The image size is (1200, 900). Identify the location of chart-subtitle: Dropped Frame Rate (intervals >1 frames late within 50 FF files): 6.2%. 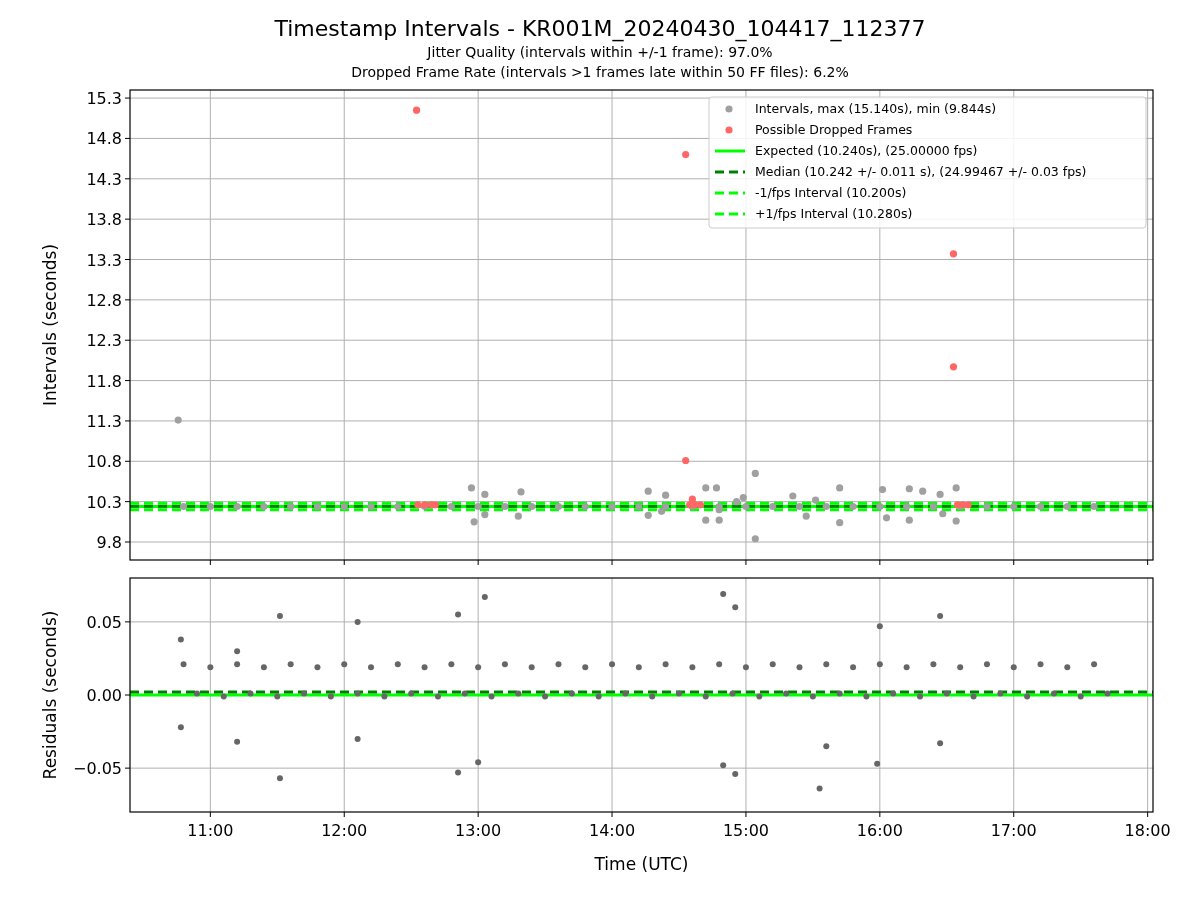
(600, 72).